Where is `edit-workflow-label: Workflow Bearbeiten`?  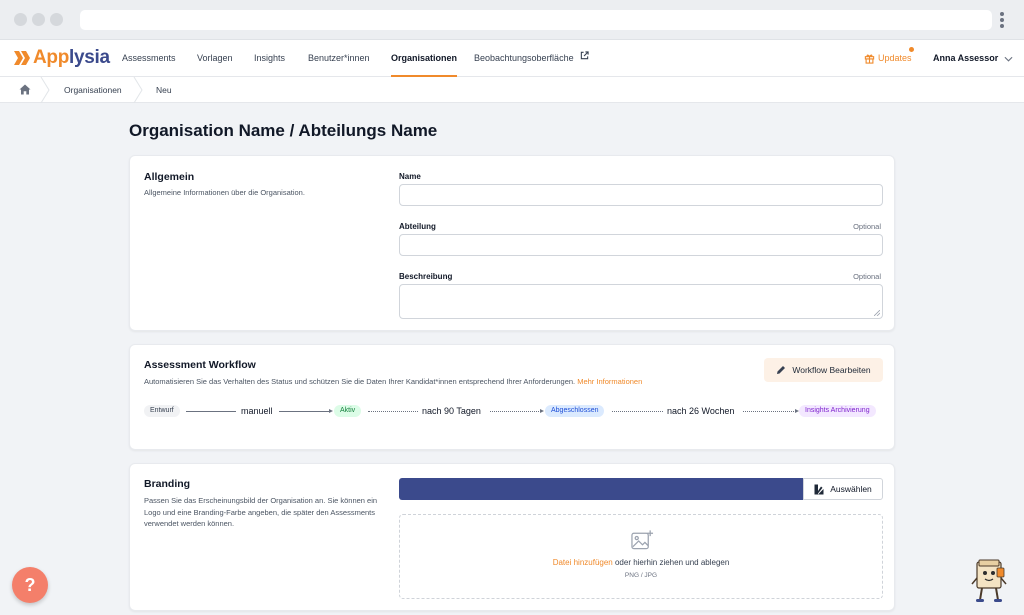
edit-workflow-label: Workflow Bearbeiten is located at coordinates (831, 370).